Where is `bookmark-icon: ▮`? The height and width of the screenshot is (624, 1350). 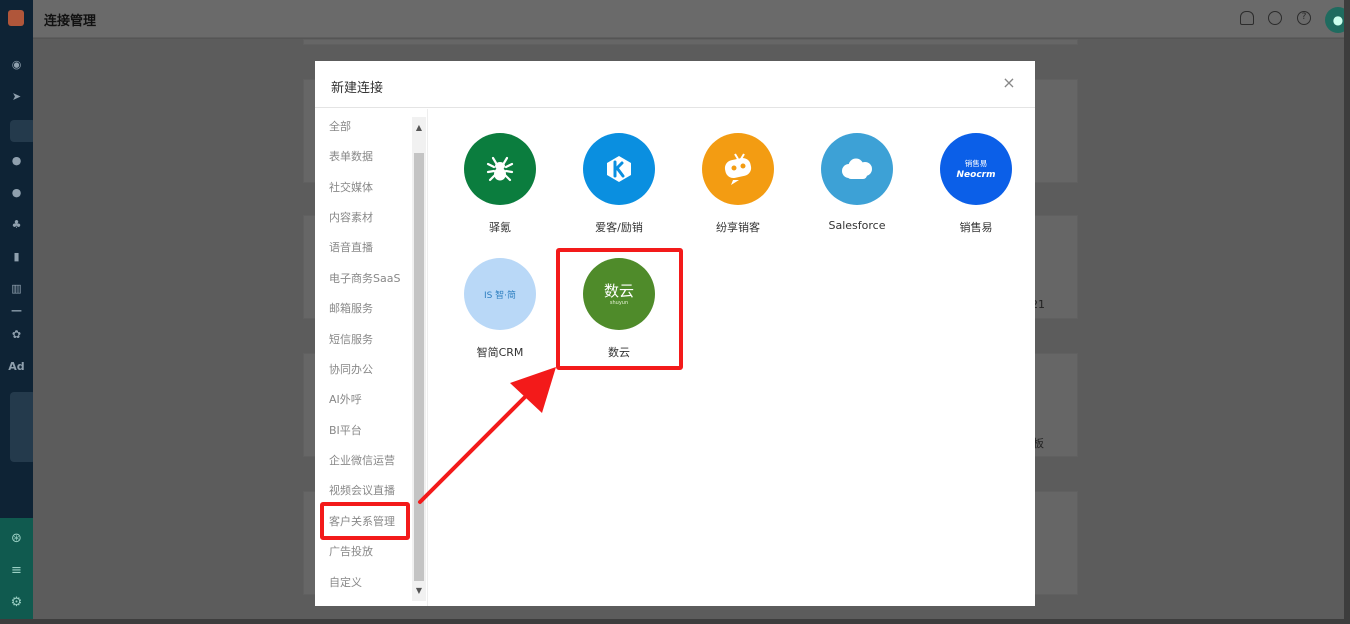 bookmark-icon: ▮ is located at coordinates (16, 256).